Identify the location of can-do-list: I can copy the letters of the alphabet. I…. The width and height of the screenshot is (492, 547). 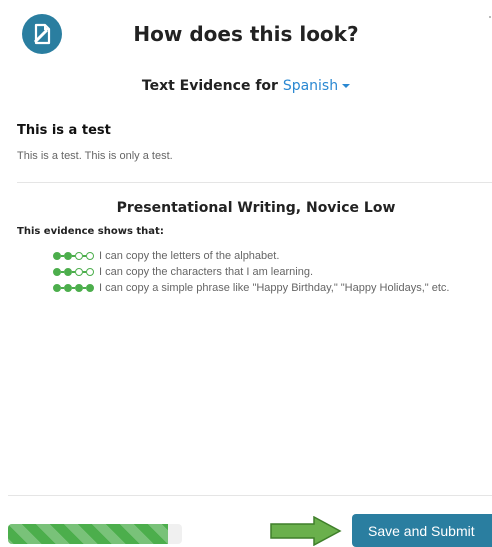
(261, 272).